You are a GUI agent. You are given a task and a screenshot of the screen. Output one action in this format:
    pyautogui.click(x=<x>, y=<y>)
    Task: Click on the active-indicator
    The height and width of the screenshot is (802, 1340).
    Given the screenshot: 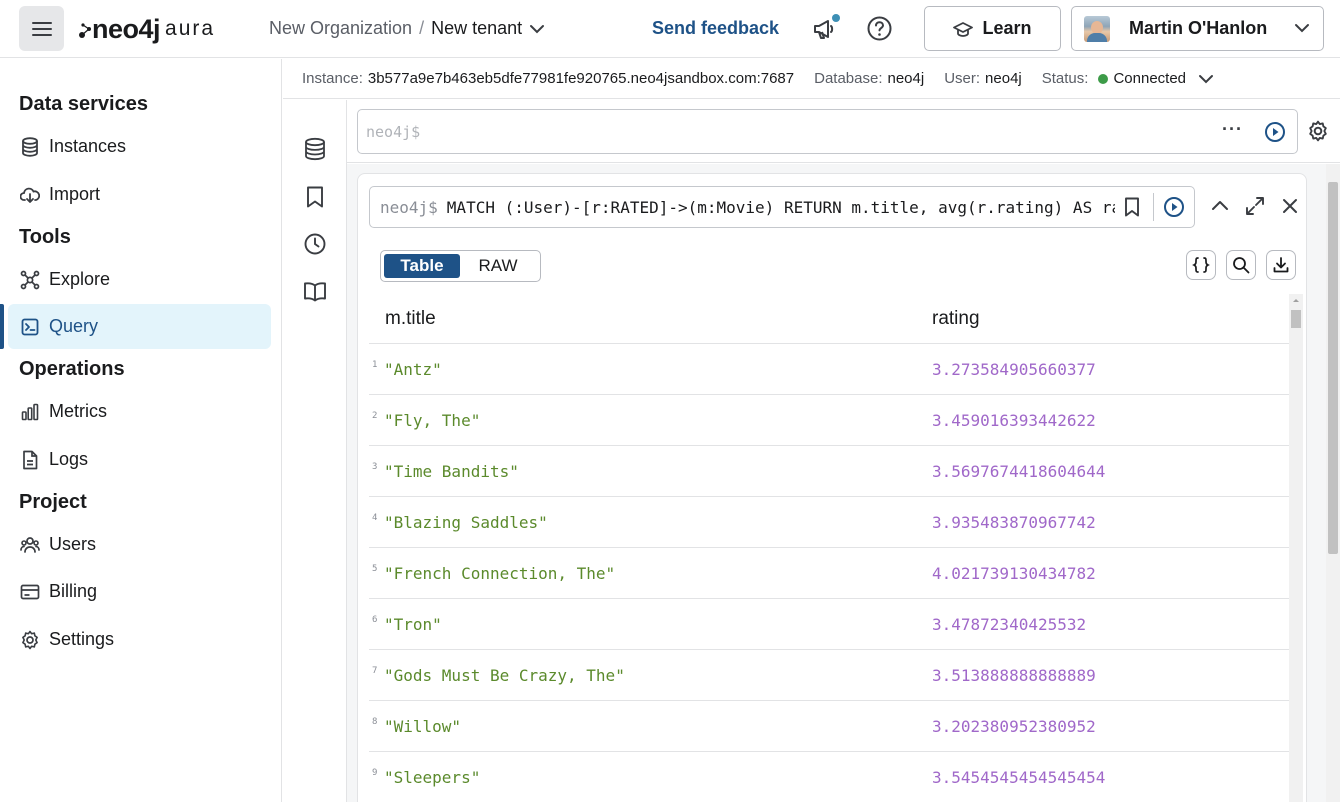 What is the action you would take?
    pyautogui.click(x=2, y=326)
    